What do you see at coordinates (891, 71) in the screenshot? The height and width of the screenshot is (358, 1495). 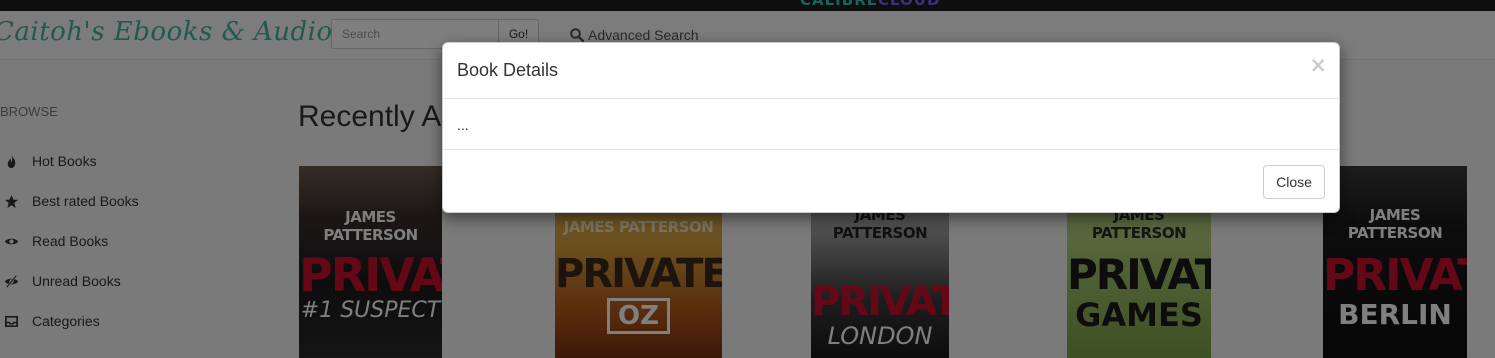 I see `modal-header: Book Details ×` at bounding box center [891, 71].